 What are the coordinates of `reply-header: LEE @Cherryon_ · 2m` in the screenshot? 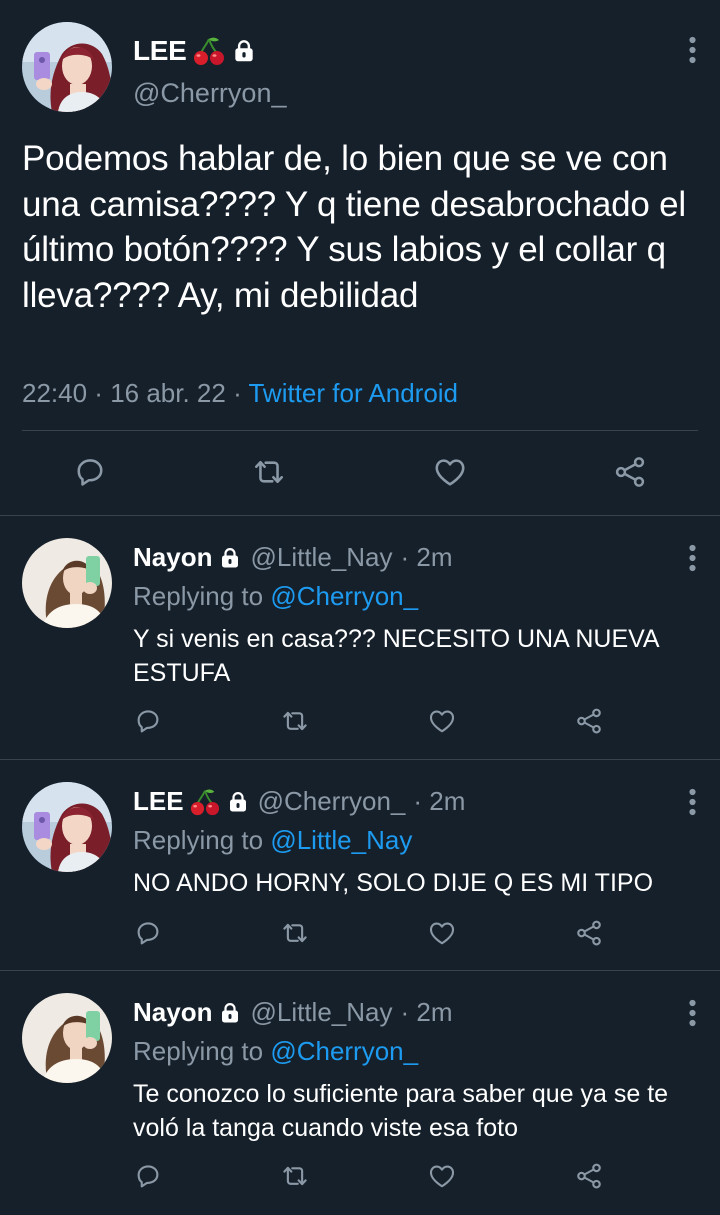 It's located at (299, 801).